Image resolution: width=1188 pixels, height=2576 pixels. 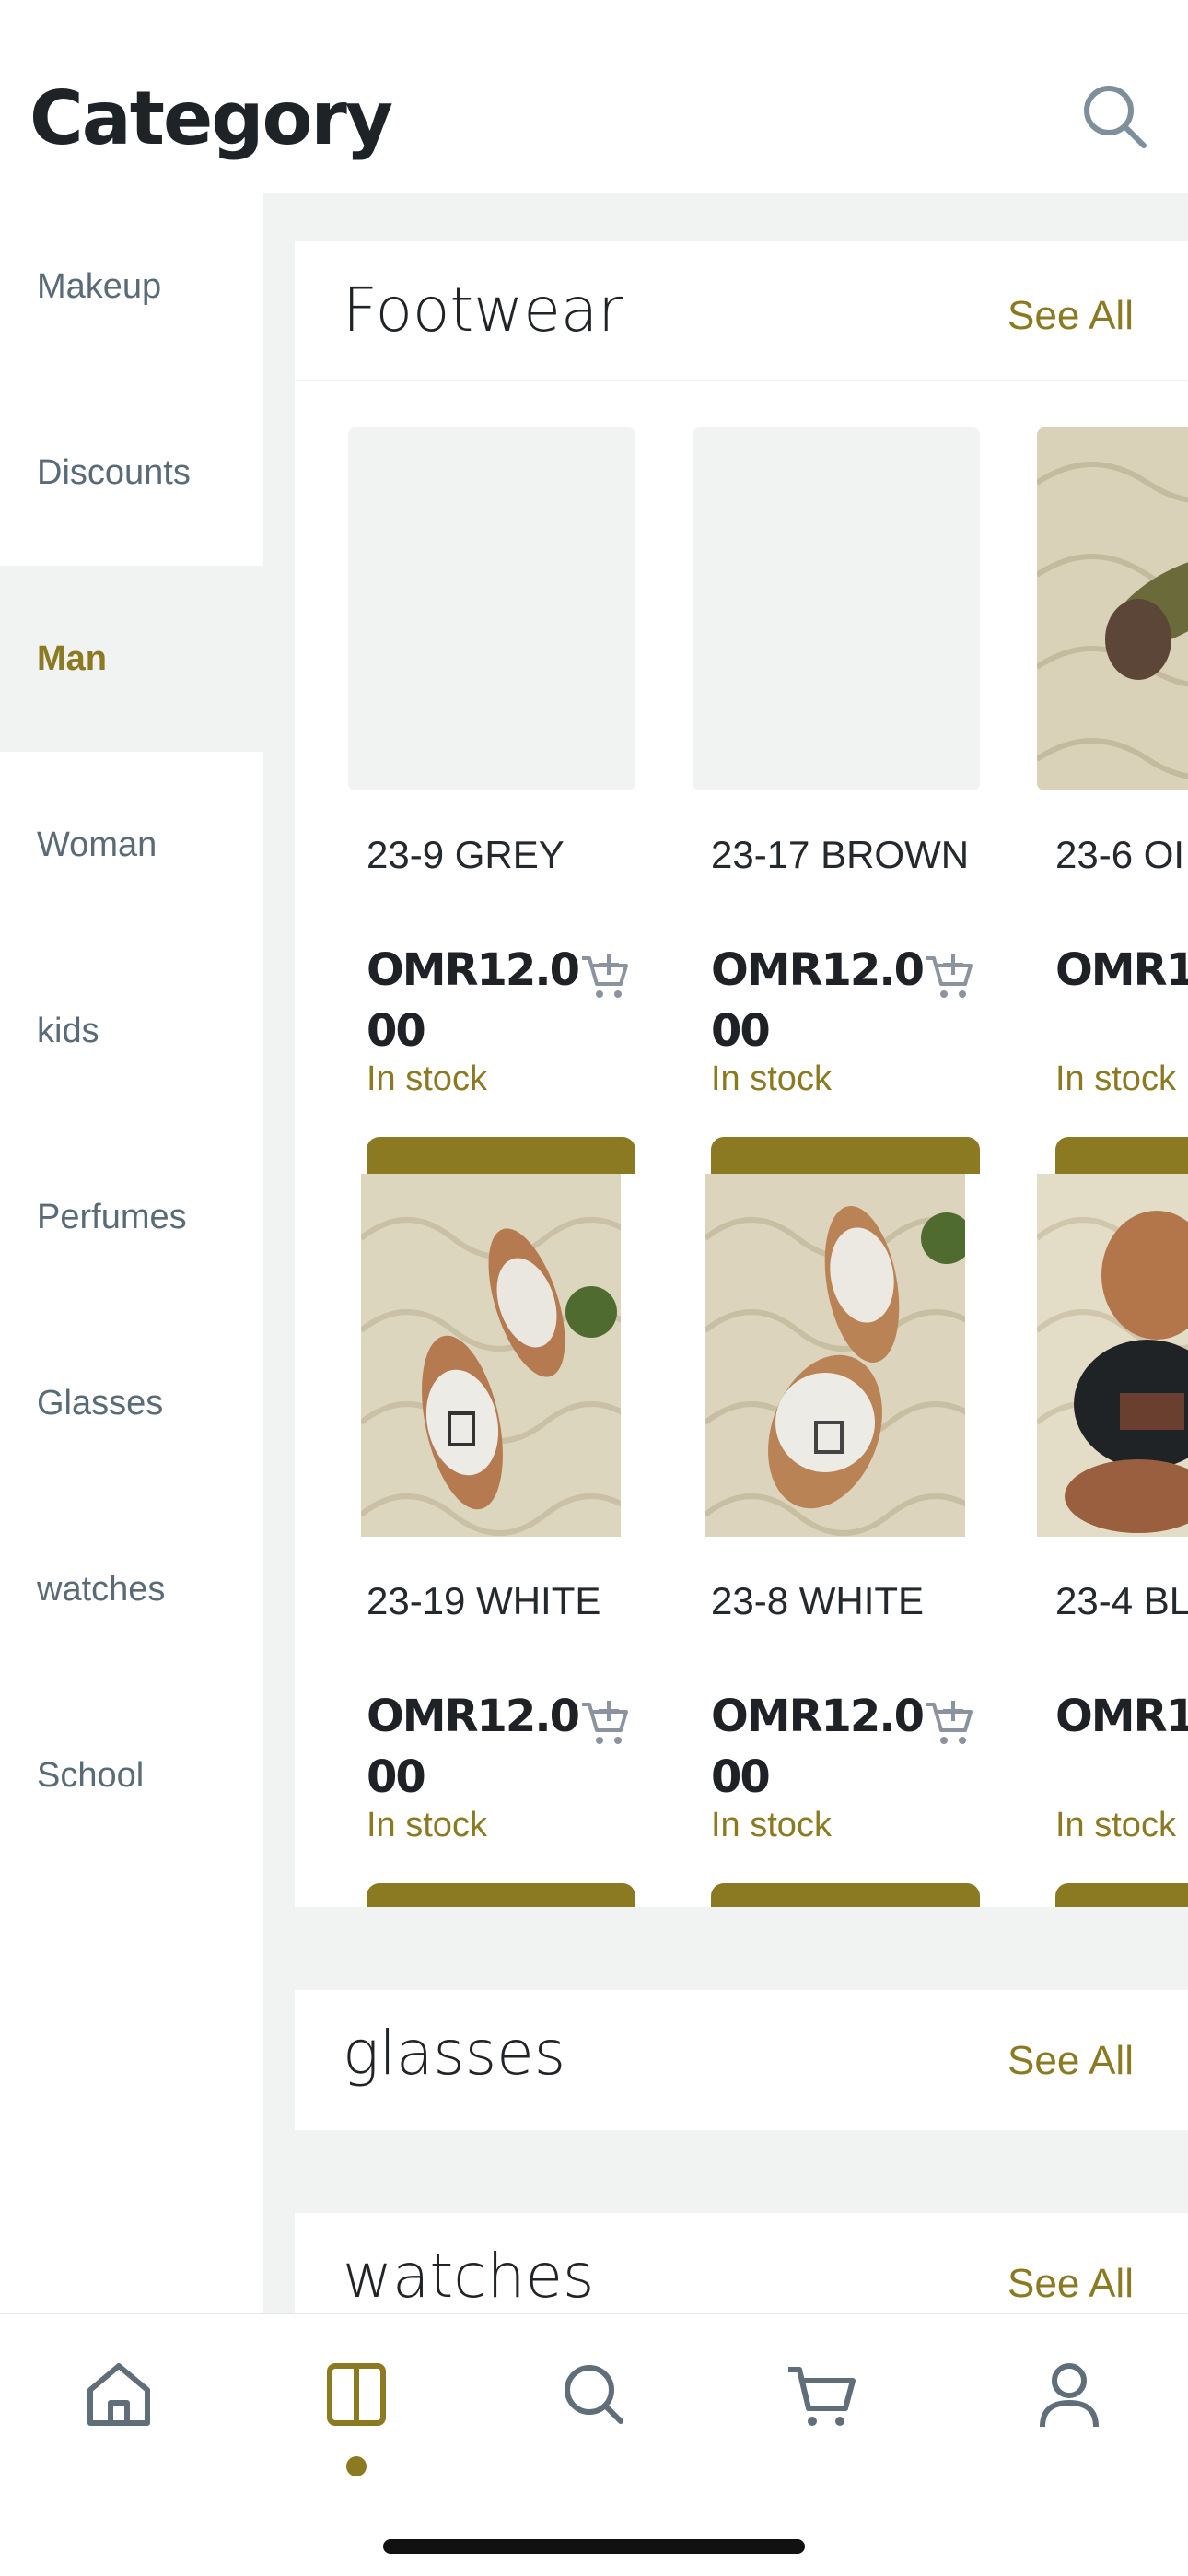 What do you see at coordinates (836, 805) in the screenshot?
I see `product-card: 23-17 BROWN OMR12.000 In stock` at bounding box center [836, 805].